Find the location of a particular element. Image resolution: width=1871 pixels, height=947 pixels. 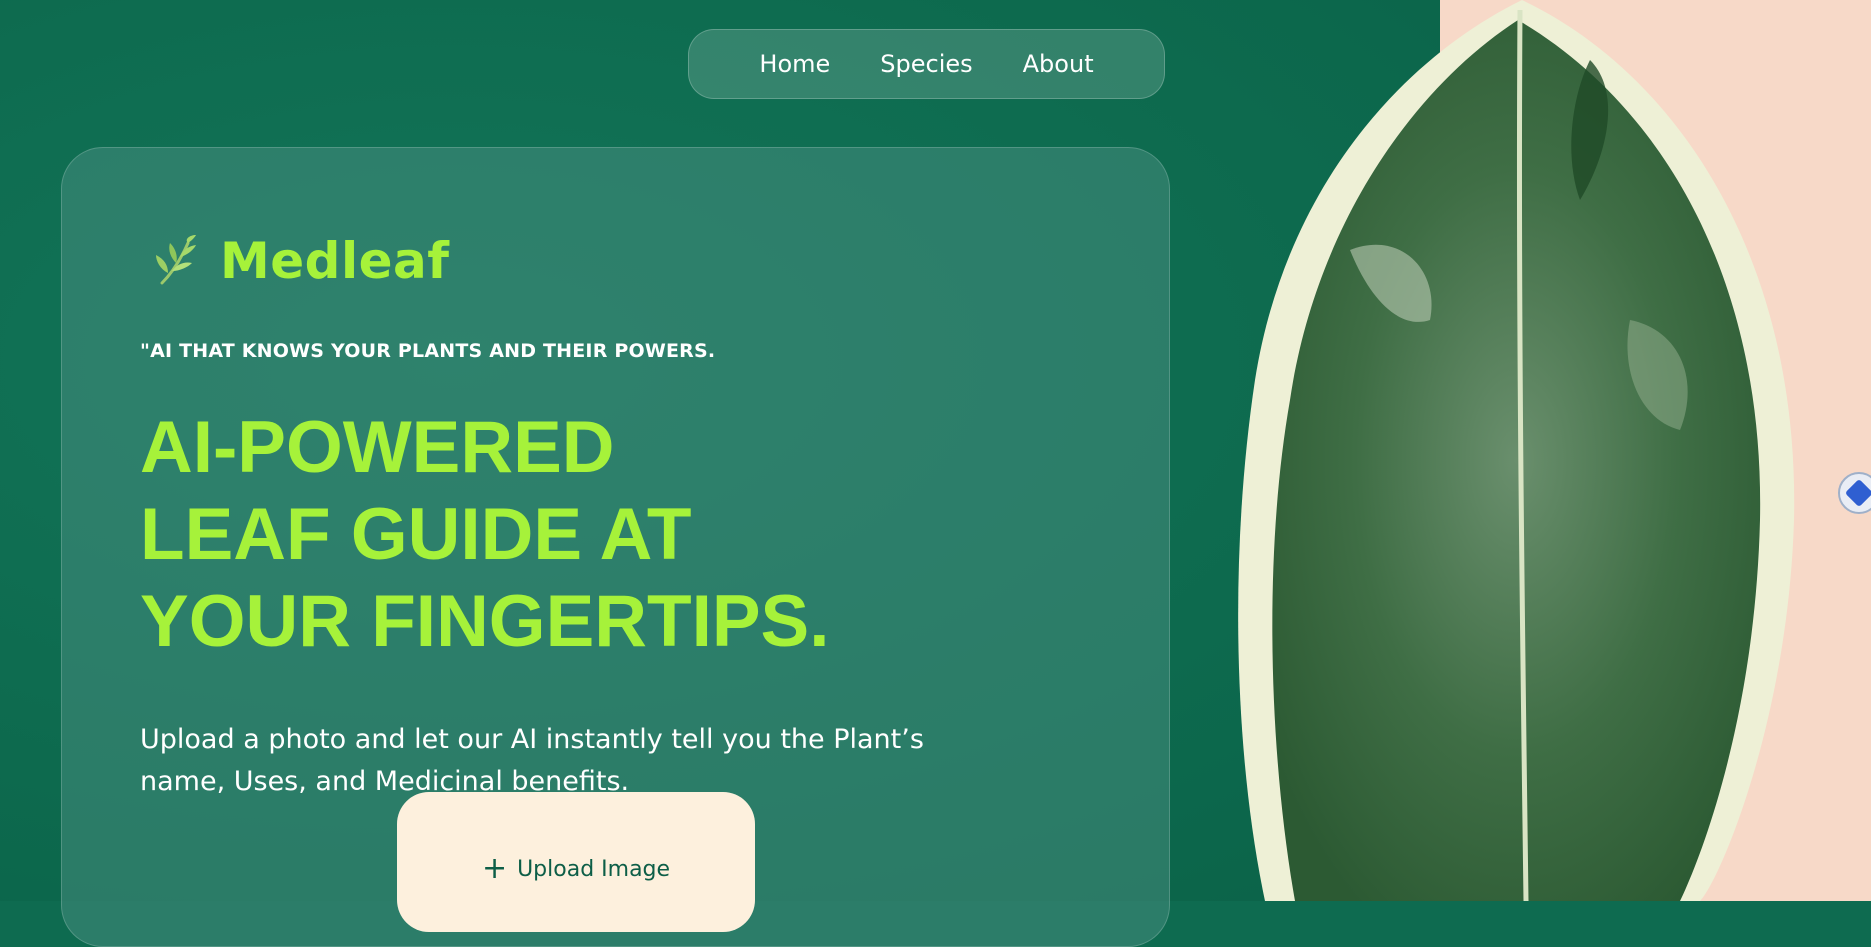

plus-icon: + is located at coordinates (494, 868).